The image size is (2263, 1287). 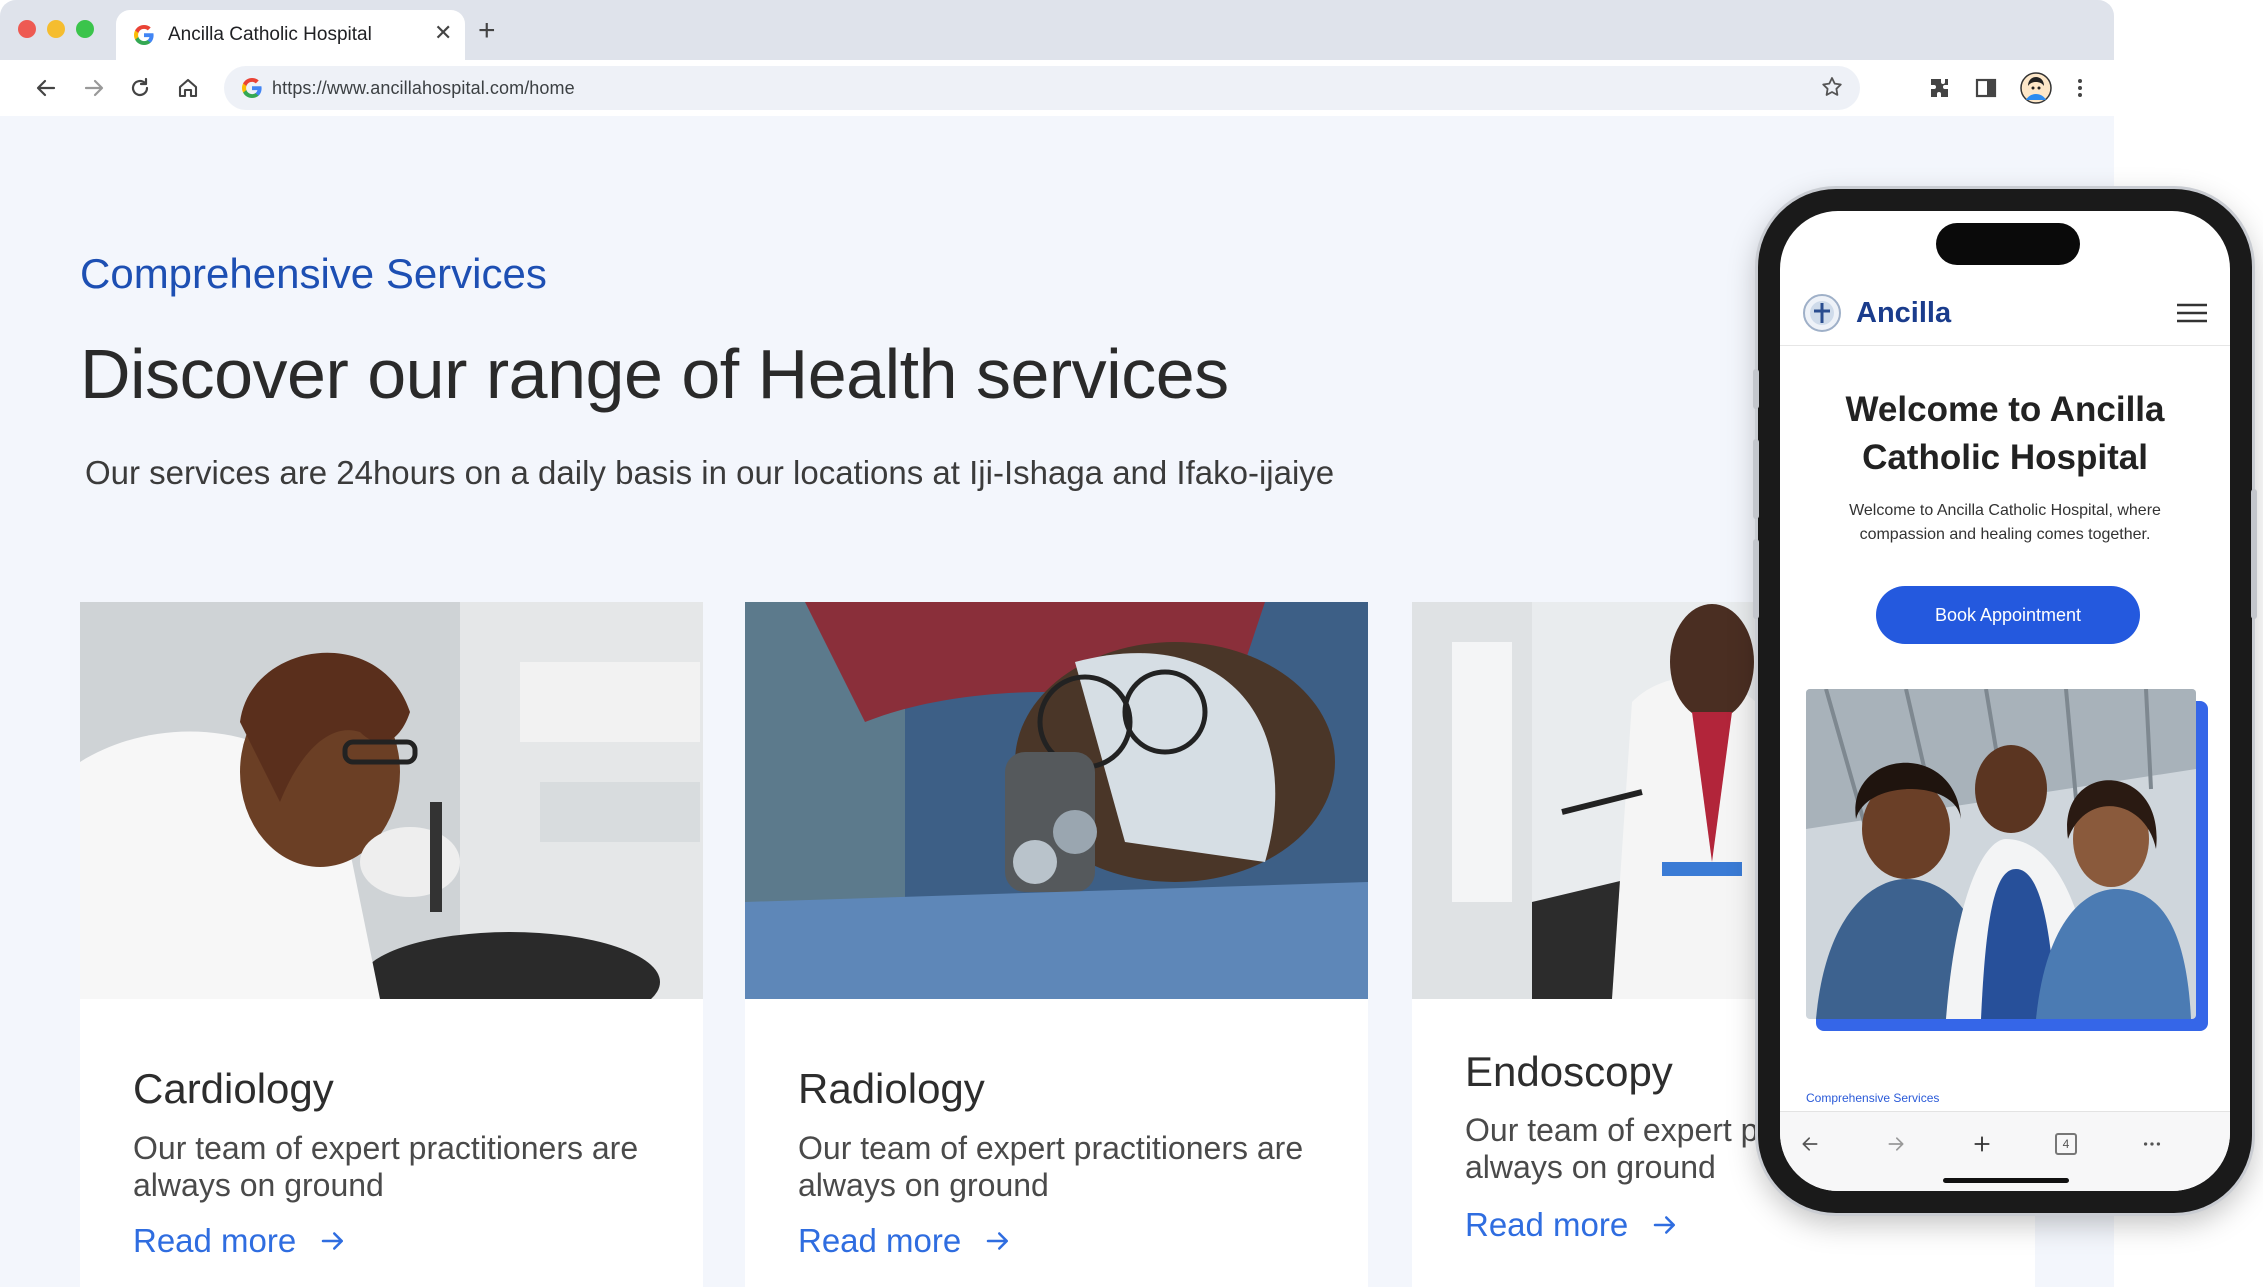 I want to click on browser-tab: Ancilla Catholic Hospital ✕, so click(x=290, y=35).